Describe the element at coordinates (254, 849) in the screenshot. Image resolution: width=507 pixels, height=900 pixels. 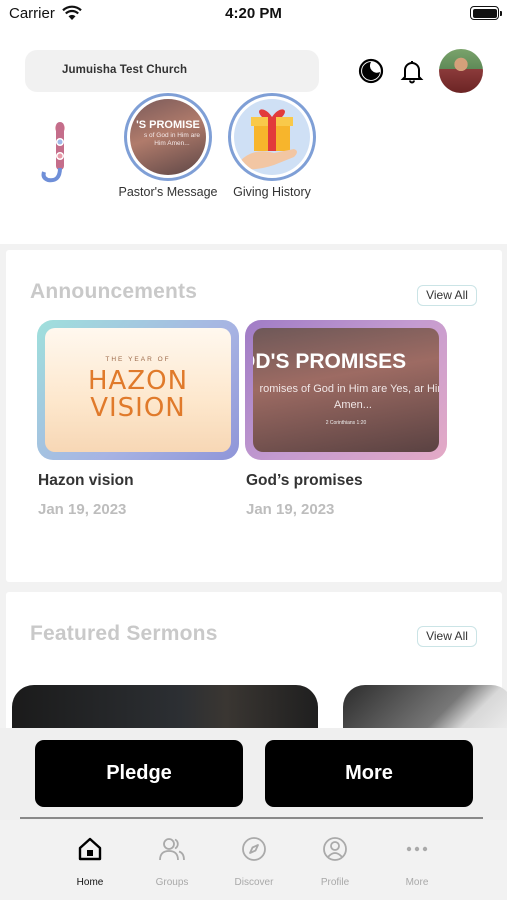
I see `compass-icon` at that location.